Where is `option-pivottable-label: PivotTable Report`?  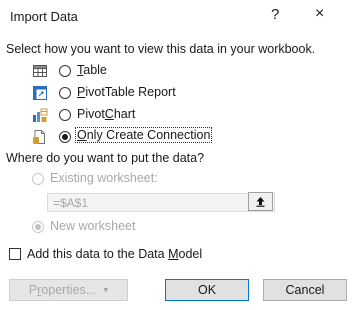 option-pivottable-label: PivotTable Report is located at coordinates (126, 92).